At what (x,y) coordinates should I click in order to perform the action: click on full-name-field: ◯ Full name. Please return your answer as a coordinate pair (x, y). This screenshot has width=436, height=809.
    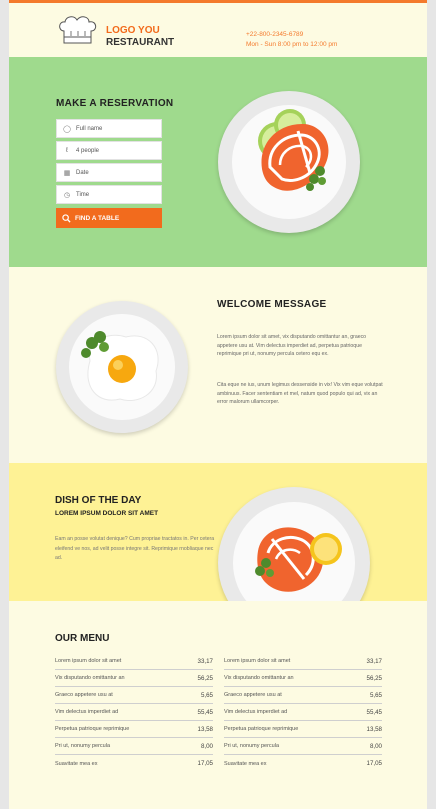
    Looking at the image, I should click on (109, 128).